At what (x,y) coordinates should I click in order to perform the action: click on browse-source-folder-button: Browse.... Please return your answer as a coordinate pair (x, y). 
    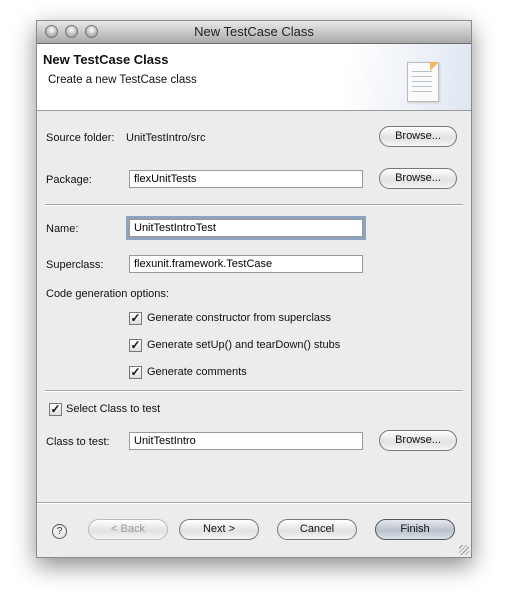
    Looking at the image, I should click on (418, 136).